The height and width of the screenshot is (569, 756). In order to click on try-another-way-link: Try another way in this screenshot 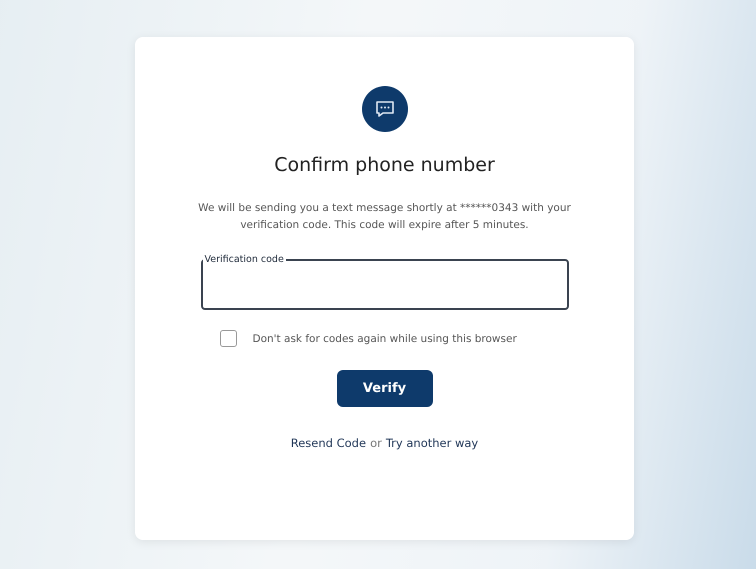, I will do `click(432, 443)`.